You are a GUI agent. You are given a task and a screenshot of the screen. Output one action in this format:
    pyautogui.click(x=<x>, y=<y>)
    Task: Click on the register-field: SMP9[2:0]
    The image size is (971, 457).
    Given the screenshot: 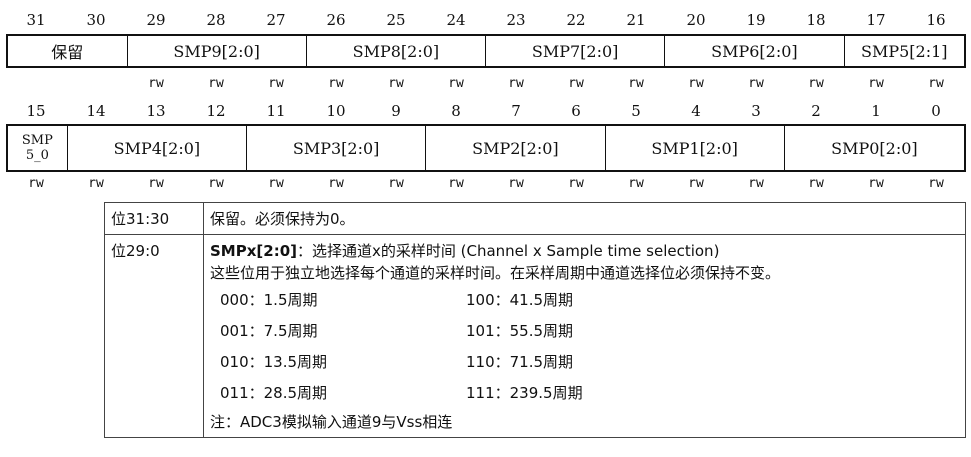 What is the action you would take?
    pyautogui.click(x=217, y=51)
    